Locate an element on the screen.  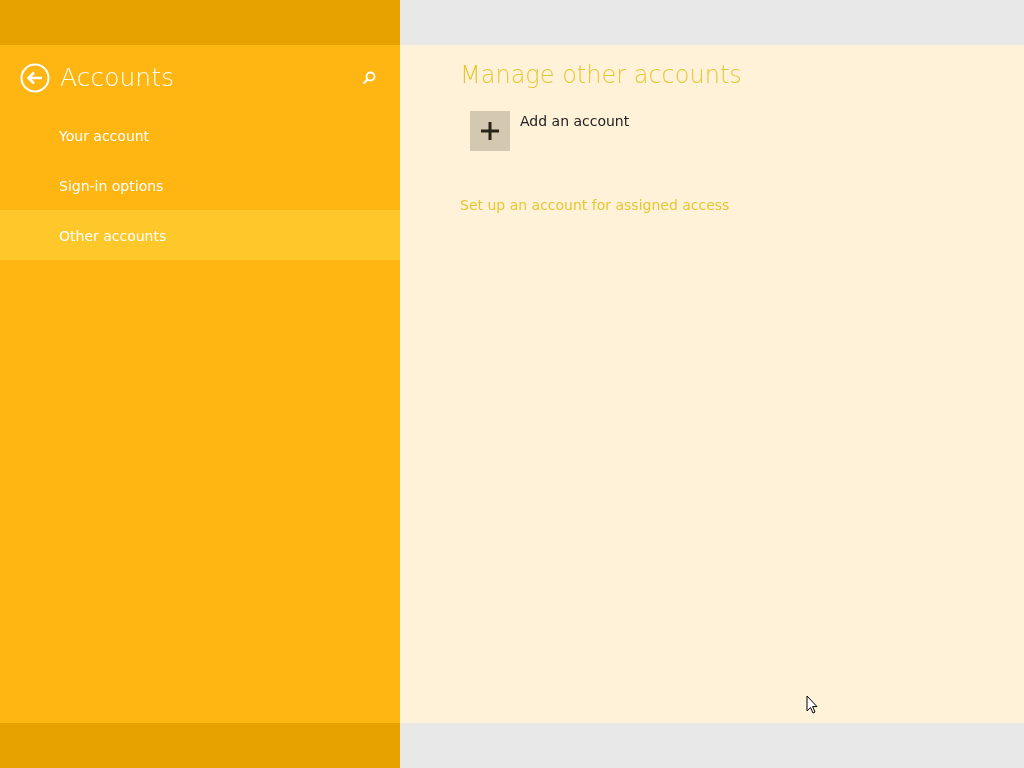
plus-icon is located at coordinates (490, 131).